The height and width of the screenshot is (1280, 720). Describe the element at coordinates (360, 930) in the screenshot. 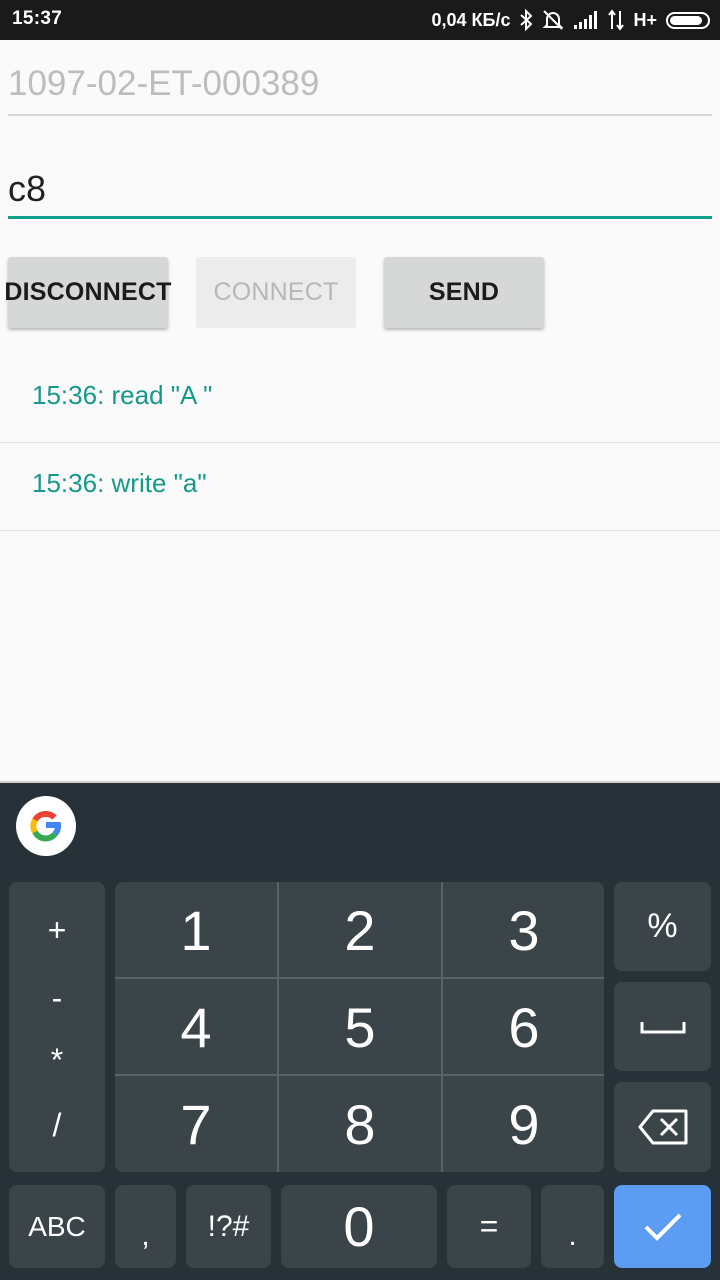

I see `digit-key-2: 2` at that location.